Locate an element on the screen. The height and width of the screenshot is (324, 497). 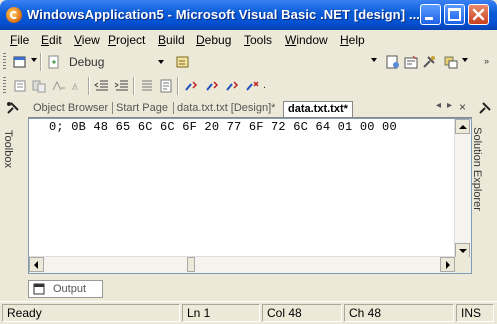
tab-scroll-left-icon: ◂ is located at coordinates (438, 105).